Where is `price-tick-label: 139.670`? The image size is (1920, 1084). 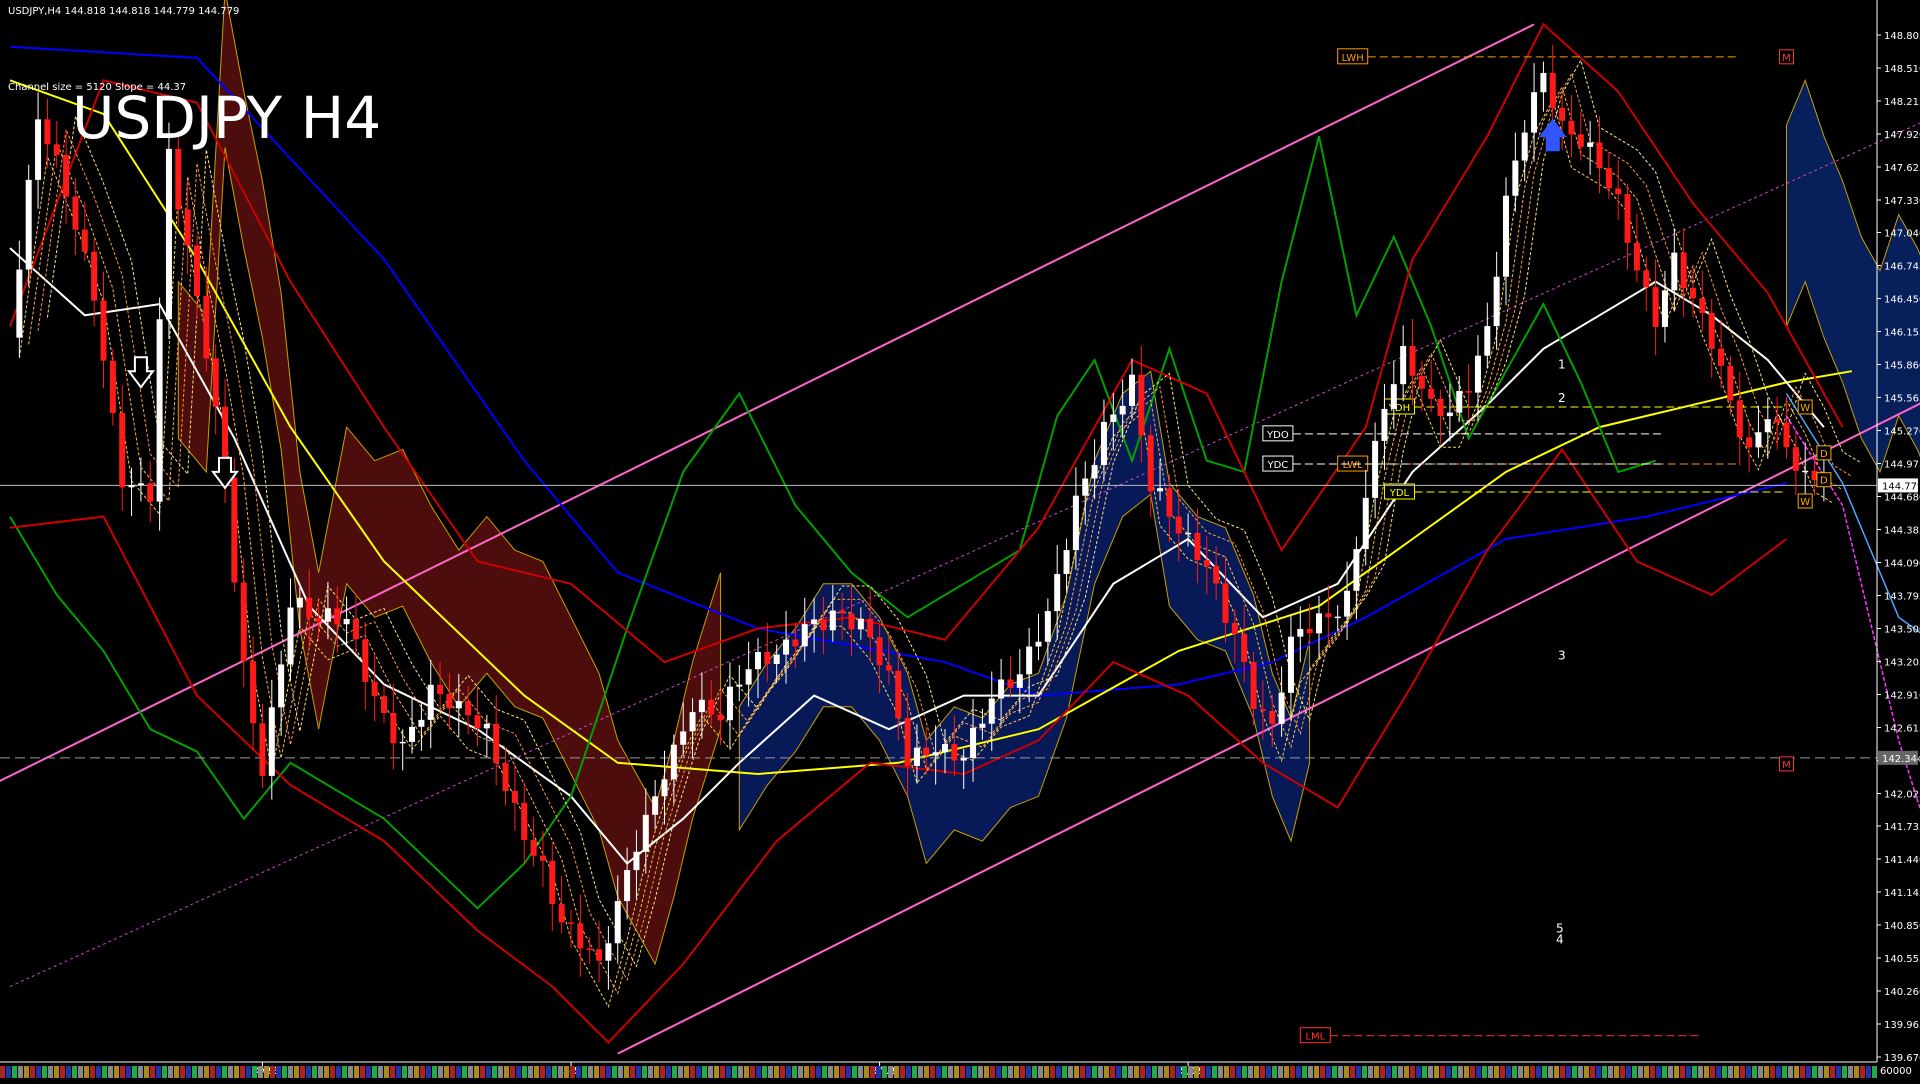
price-tick-label: 139.670 is located at coordinates (1902, 1058).